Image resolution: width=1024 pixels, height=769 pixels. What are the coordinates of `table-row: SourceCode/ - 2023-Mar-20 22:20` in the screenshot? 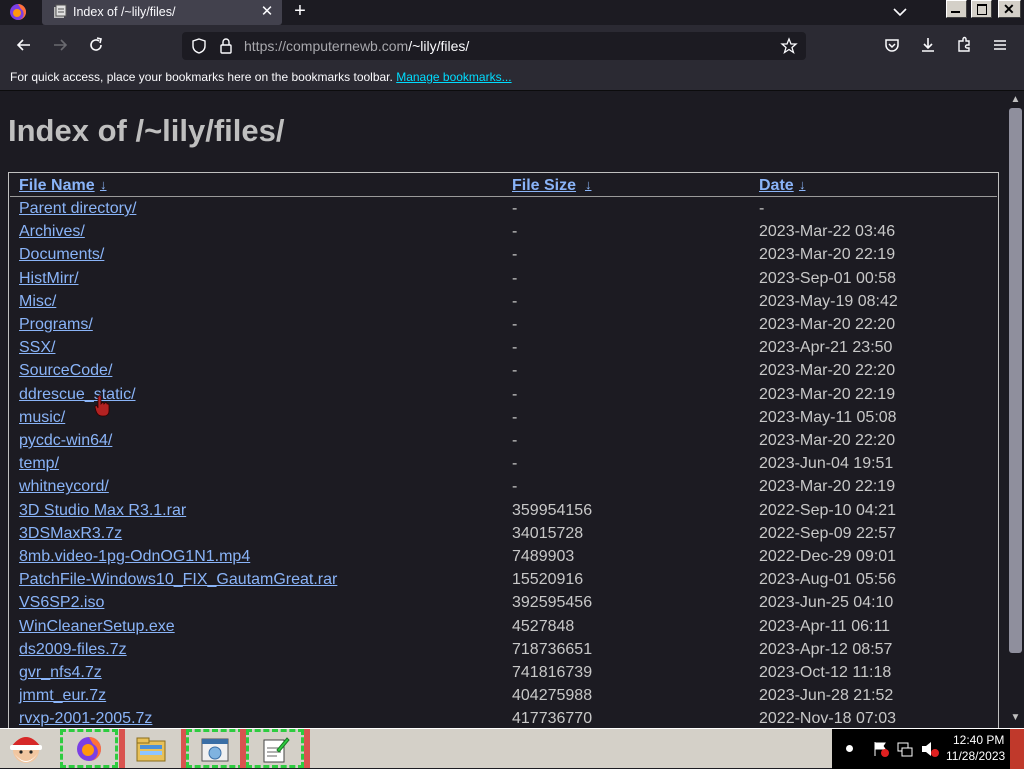 It's located at (503, 373).